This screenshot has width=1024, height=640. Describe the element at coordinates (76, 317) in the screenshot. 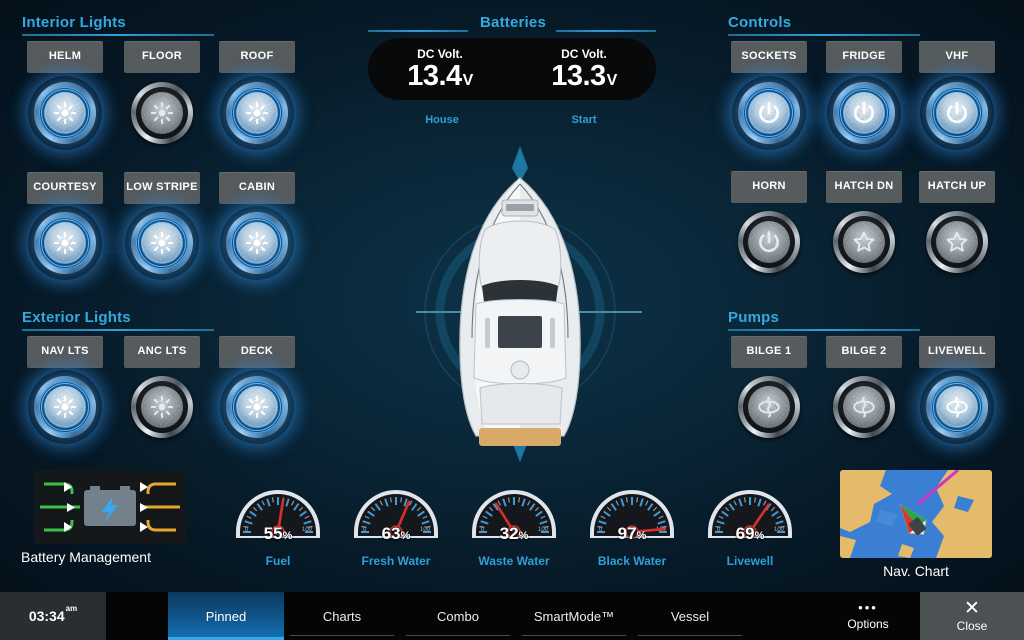

I see `section-title-exterior-lights: Exterior Lights` at that location.